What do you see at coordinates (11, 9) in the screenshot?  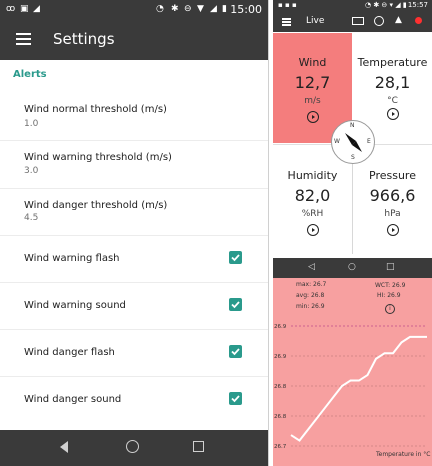 I see `voicemail-icon: ꝏ` at bounding box center [11, 9].